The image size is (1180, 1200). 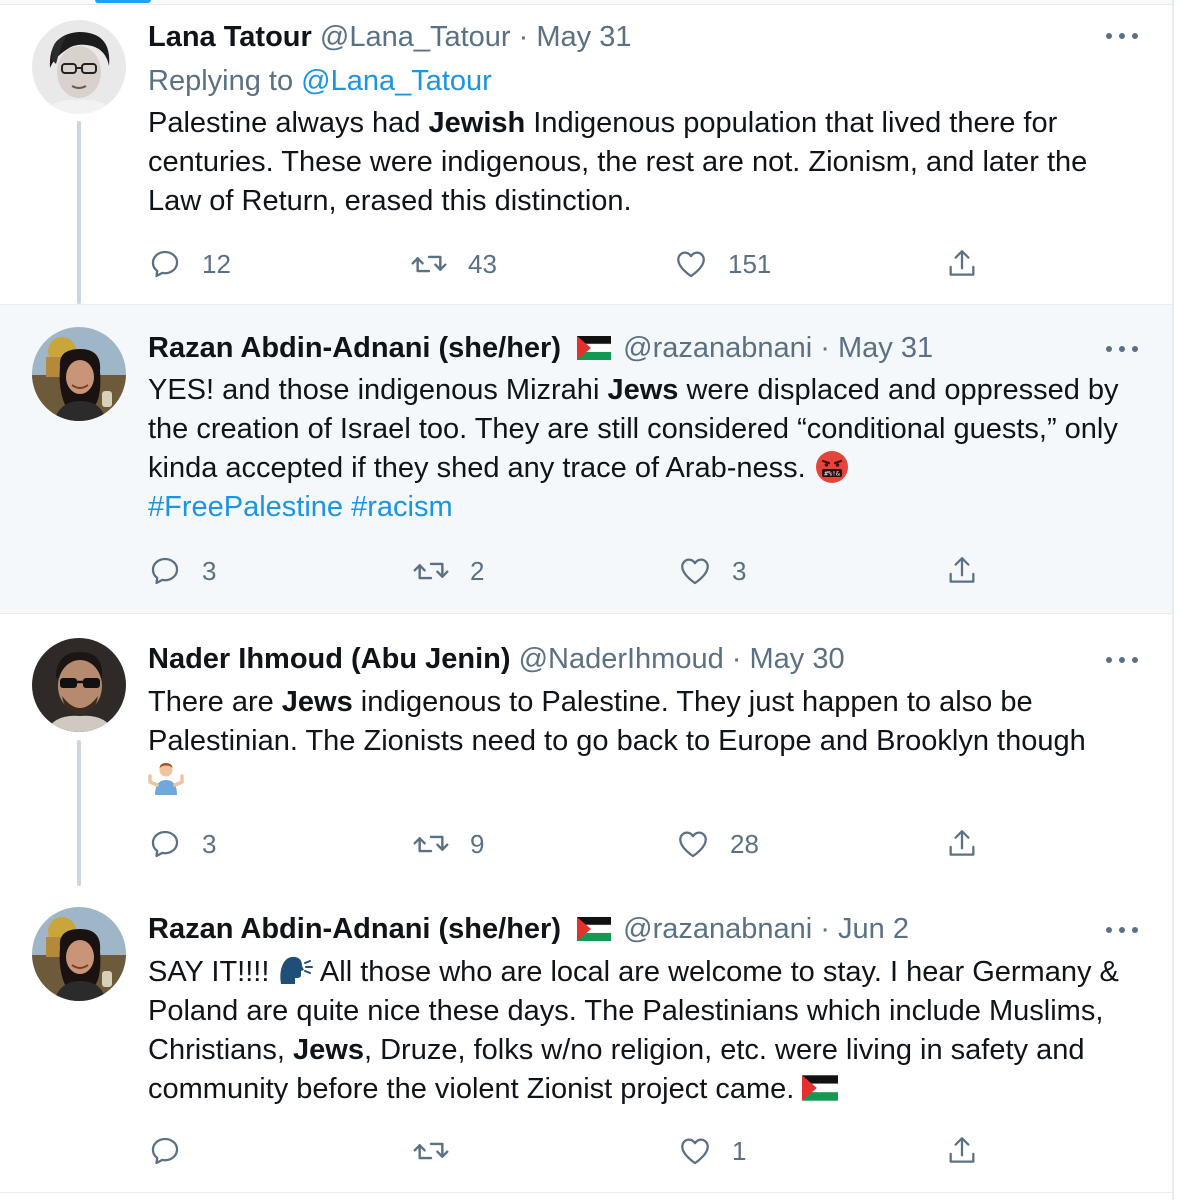 I want to click on like-count: 151, so click(x=750, y=263).